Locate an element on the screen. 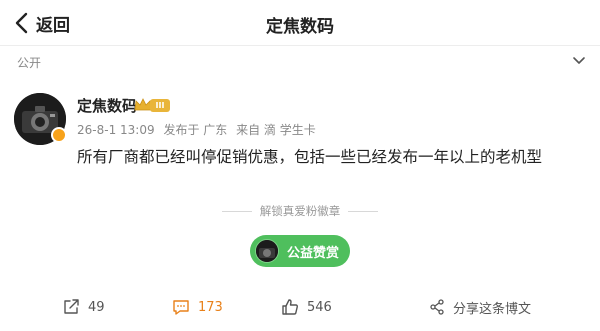 This screenshot has width=600, height=331. tip-avatar is located at coordinates (267, 251).